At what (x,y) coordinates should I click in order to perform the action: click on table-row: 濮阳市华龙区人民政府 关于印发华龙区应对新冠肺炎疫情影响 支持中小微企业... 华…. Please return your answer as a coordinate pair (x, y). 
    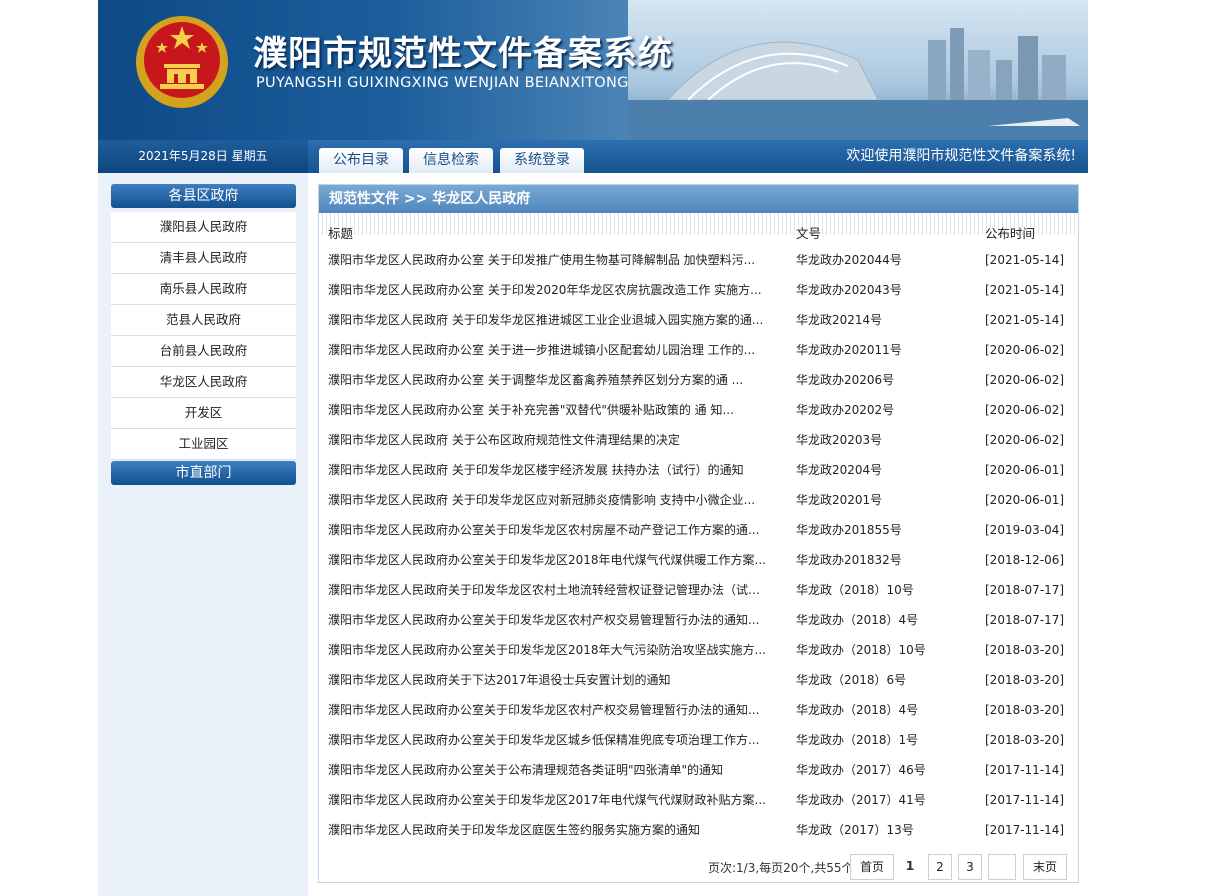
    Looking at the image, I should click on (698, 500).